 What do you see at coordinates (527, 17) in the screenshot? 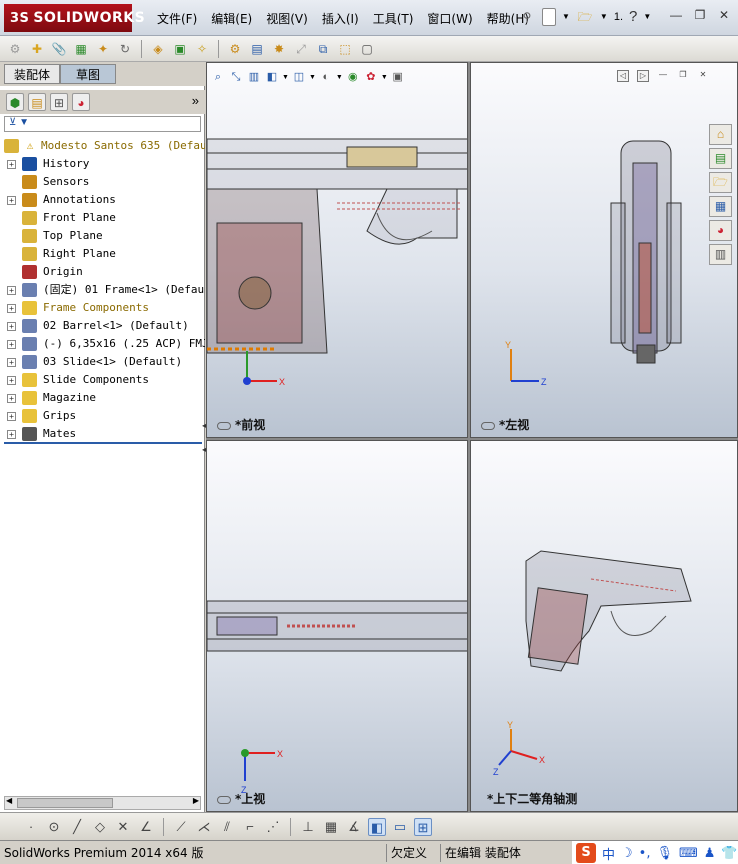
I see `pin-icon: ⚲` at bounding box center [527, 17].